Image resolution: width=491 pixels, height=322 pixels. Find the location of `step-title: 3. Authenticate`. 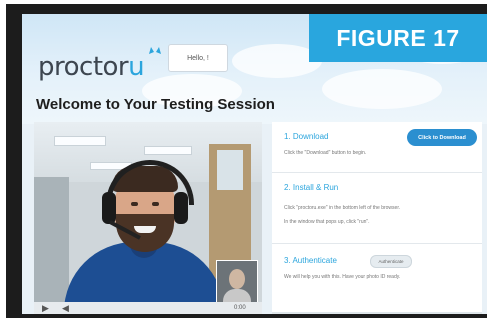

step-title: 3. Authenticate is located at coordinates (310, 260).